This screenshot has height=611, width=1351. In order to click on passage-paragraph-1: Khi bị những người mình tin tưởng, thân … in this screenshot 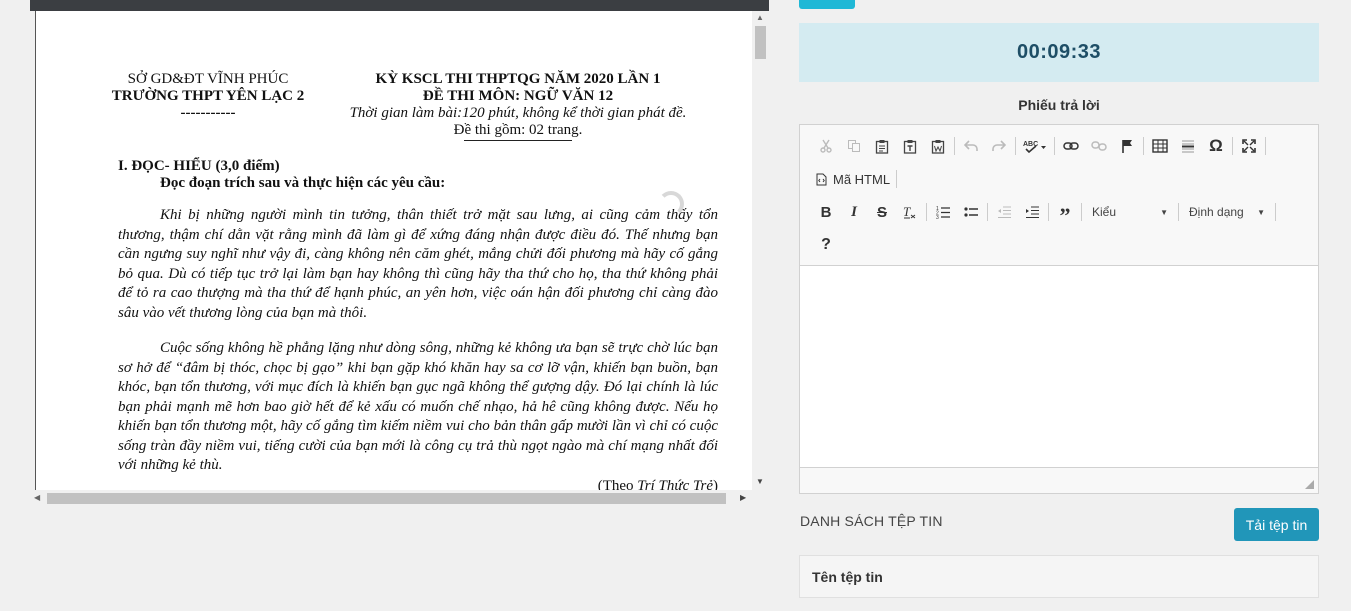, I will do `click(418, 264)`.